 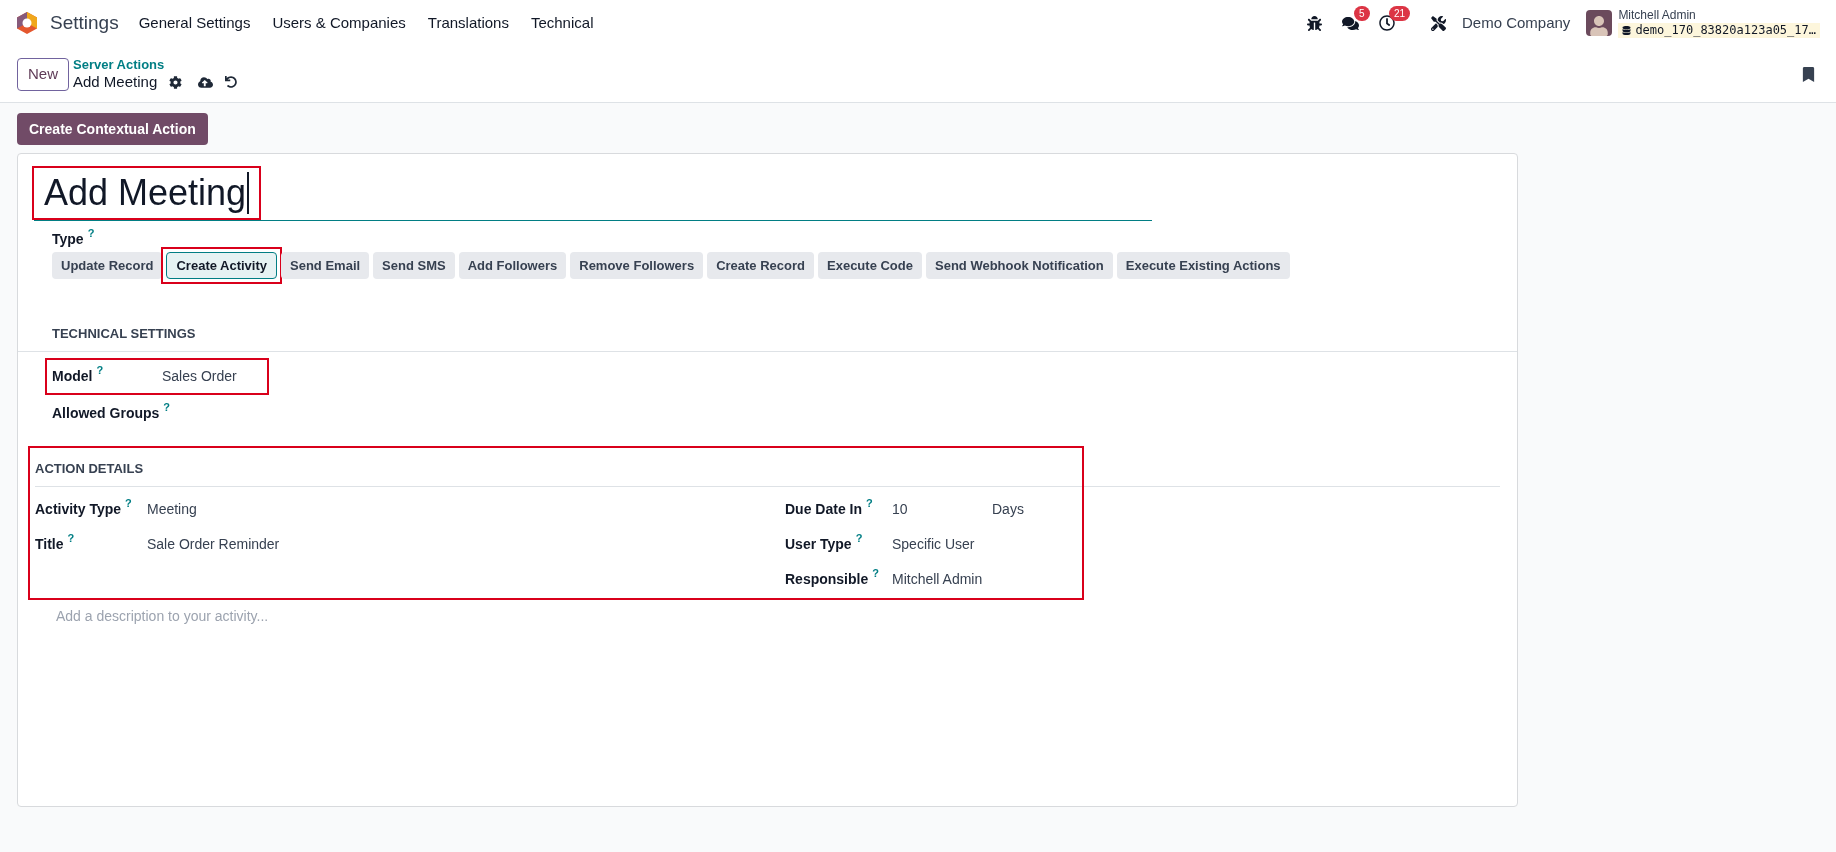 I want to click on type-option: Create Record, so click(x=760, y=265).